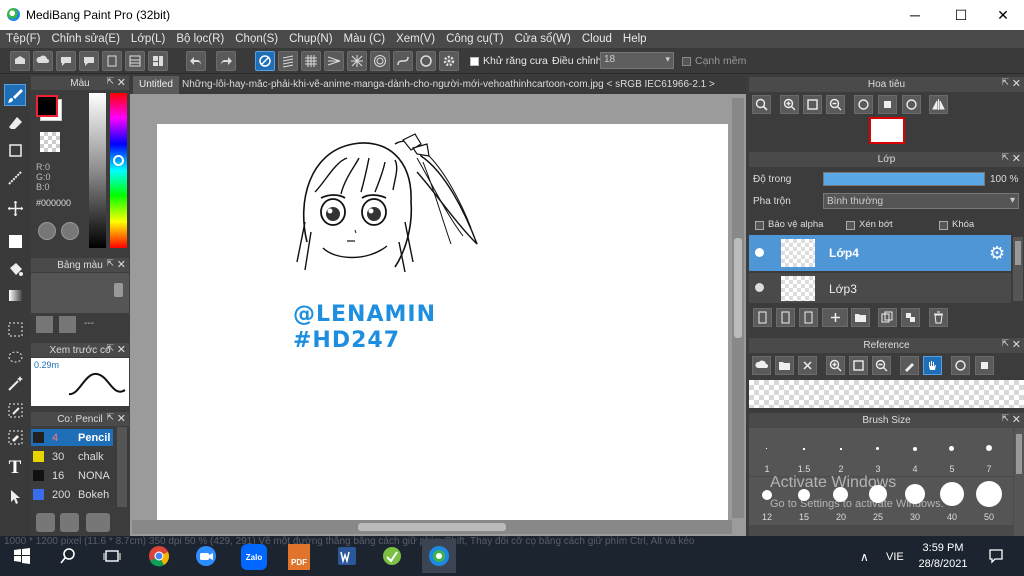 The height and width of the screenshot is (576, 1024). I want to click on clock-time: 3:59 PM, so click(943, 548).